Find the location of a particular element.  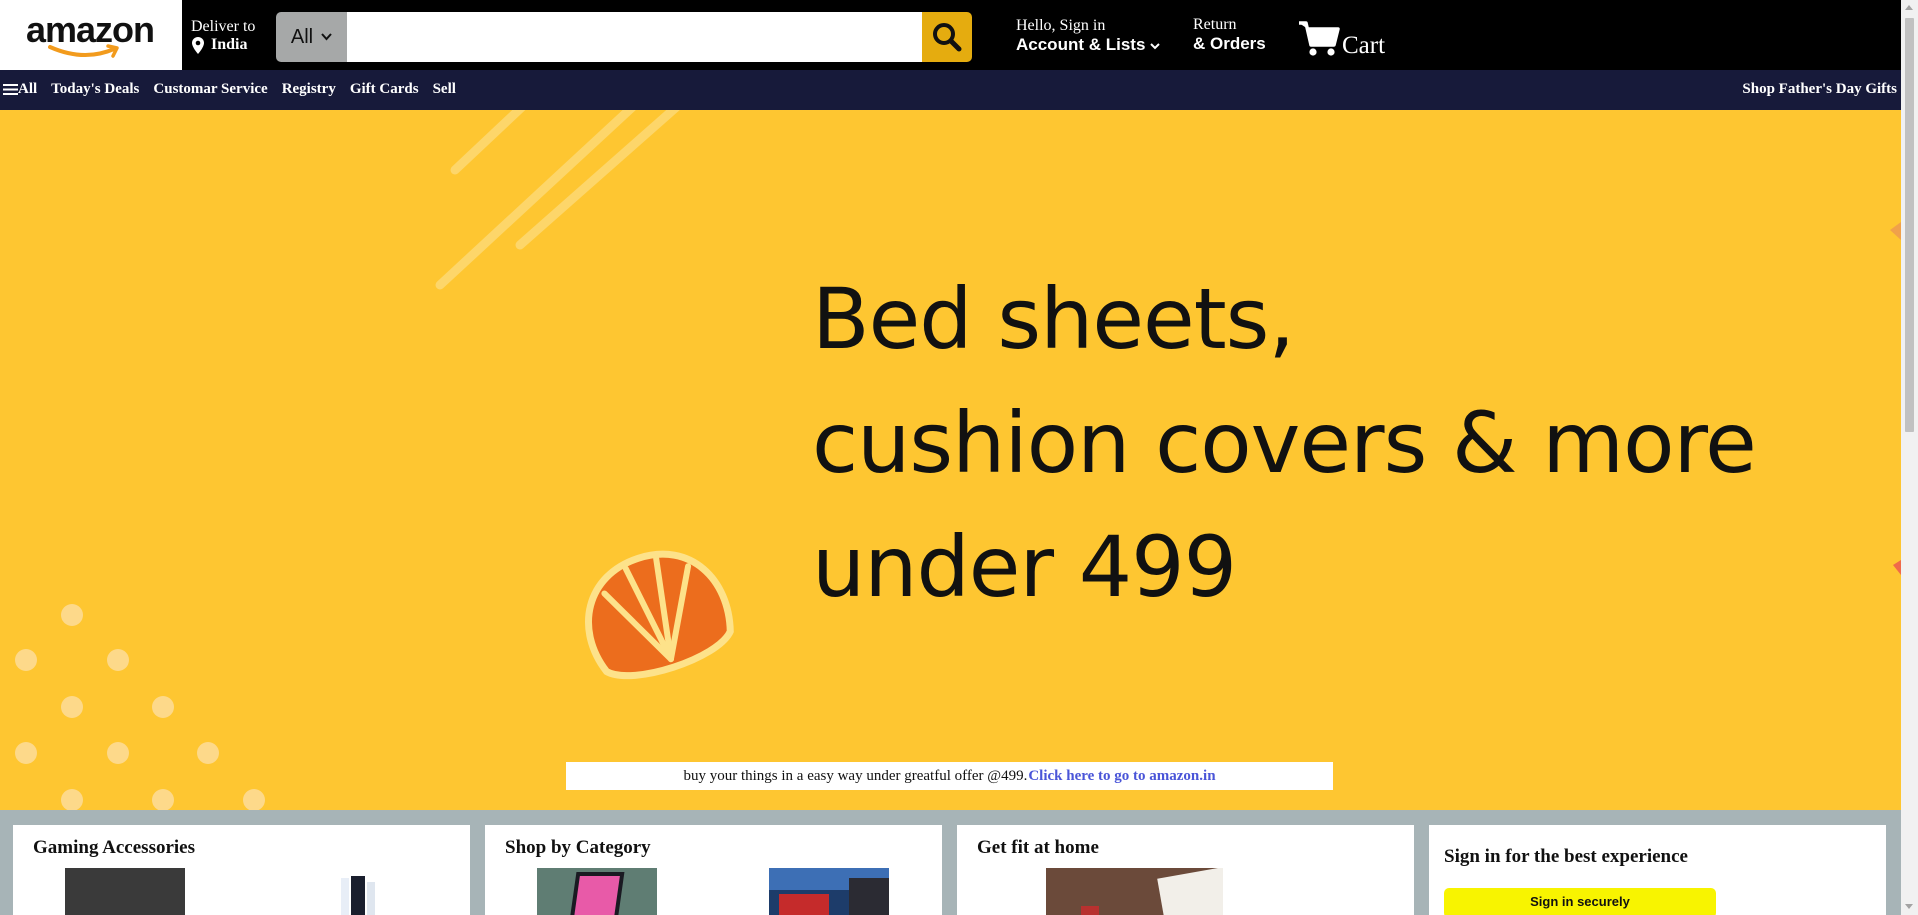

gaming-headset-image is located at coordinates (125, 891).